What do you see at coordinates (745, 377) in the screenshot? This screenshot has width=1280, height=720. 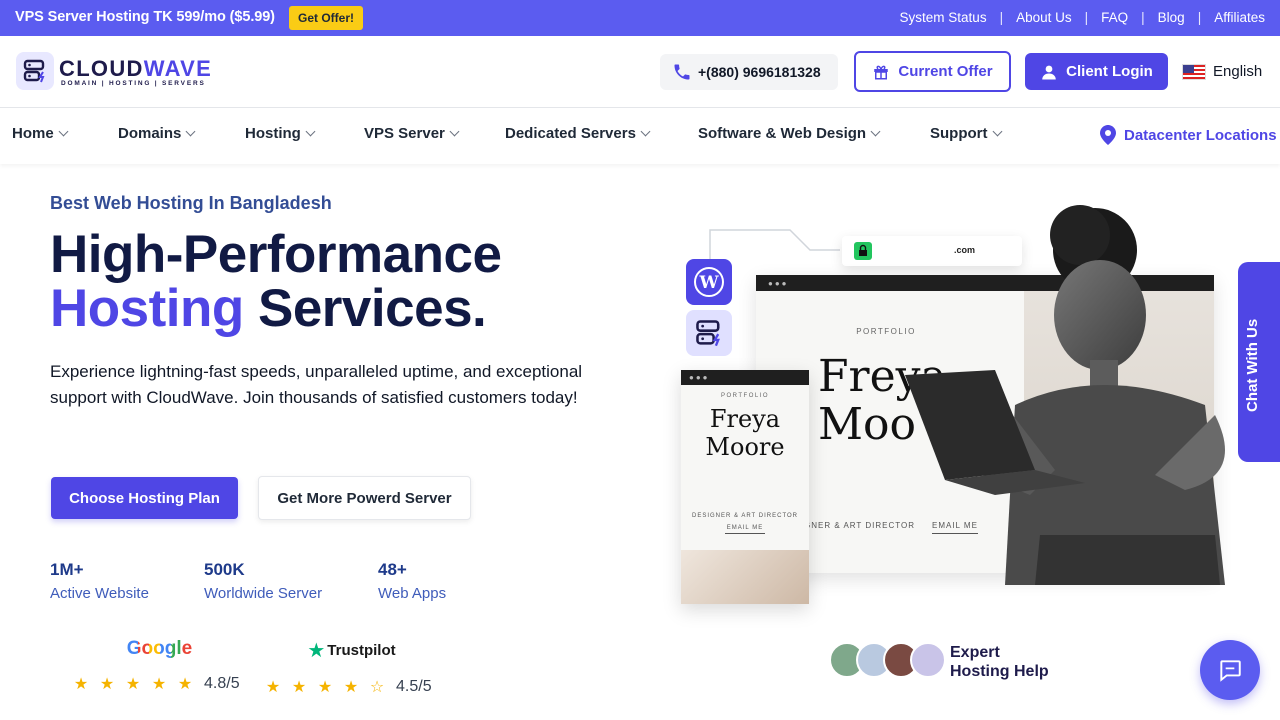 I see `browser-titlebar: ●●●` at bounding box center [745, 377].